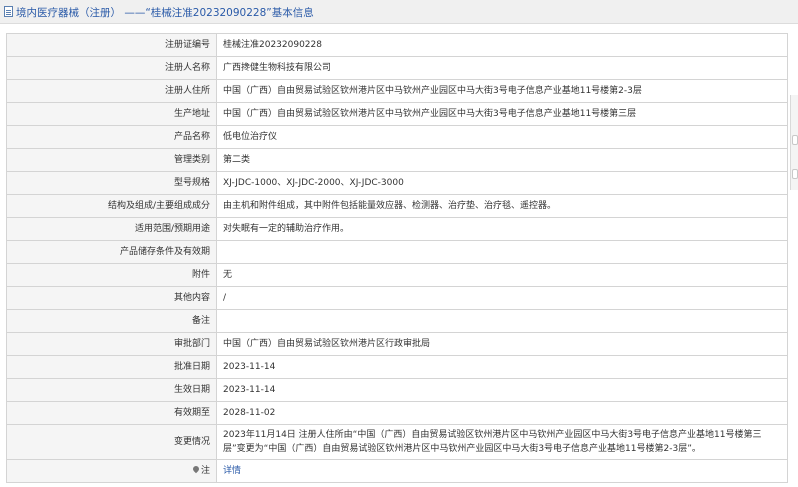  I want to click on row-label: 其他内容, so click(111, 298).